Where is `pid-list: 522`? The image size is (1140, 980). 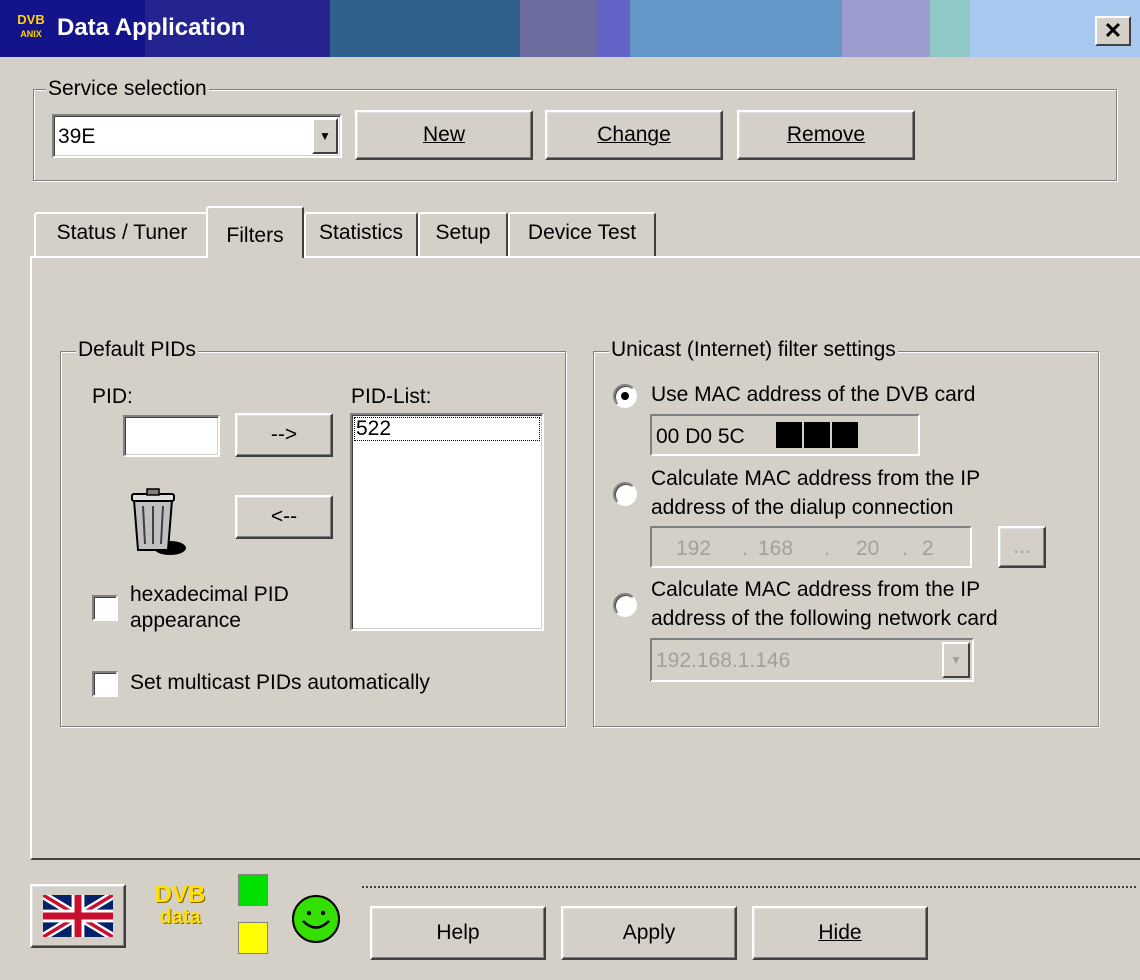 pid-list: 522 is located at coordinates (447, 522).